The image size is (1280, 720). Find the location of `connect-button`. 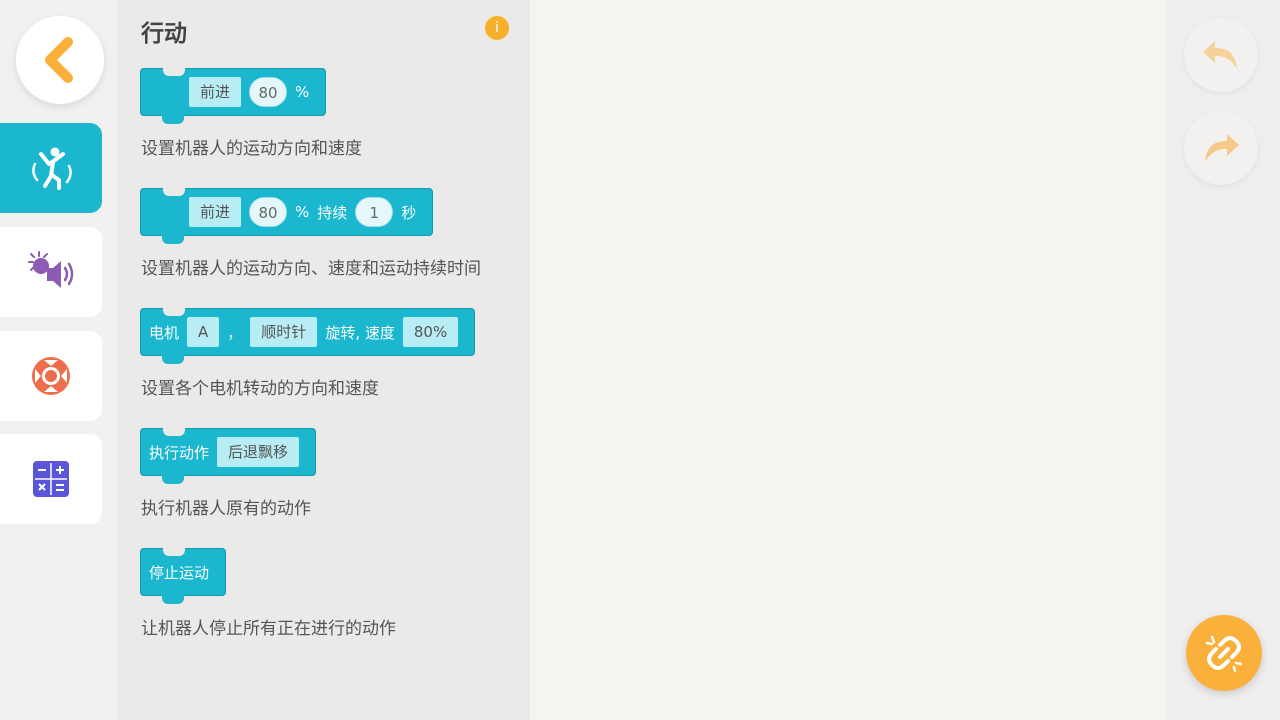

connect-button is located at coordinates (1224, 653).